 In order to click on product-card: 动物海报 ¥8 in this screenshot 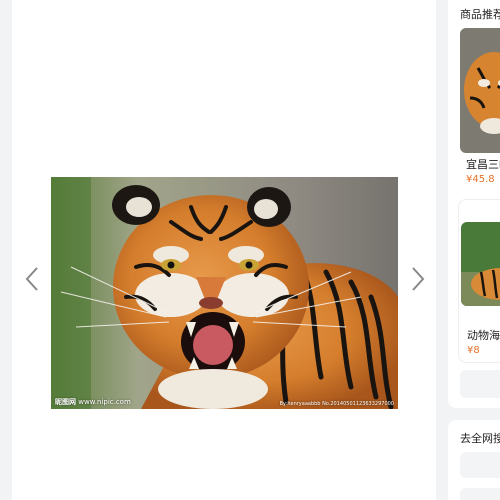, I will do `click(479, 281)`.